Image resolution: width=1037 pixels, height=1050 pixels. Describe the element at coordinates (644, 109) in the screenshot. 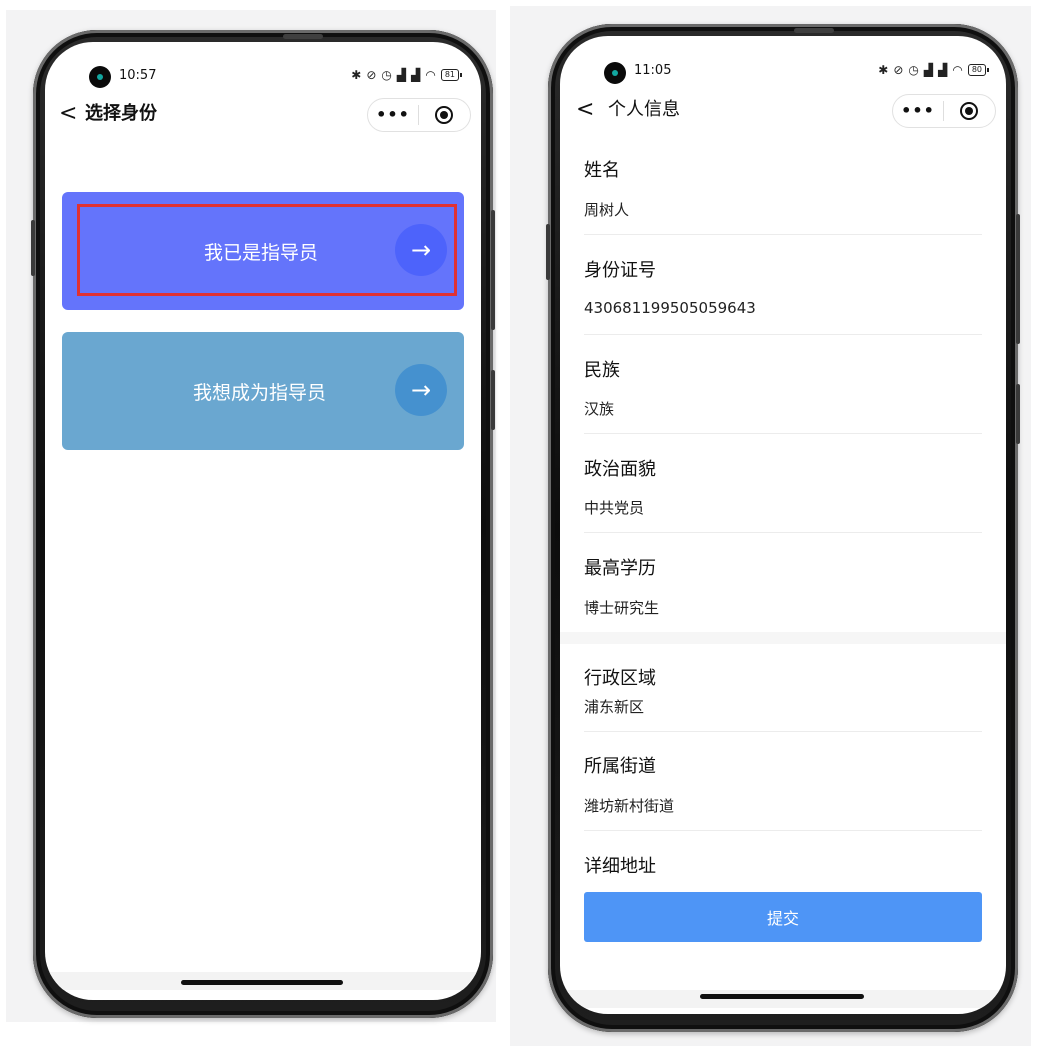

I see `page-title: 个人信息` at that location.